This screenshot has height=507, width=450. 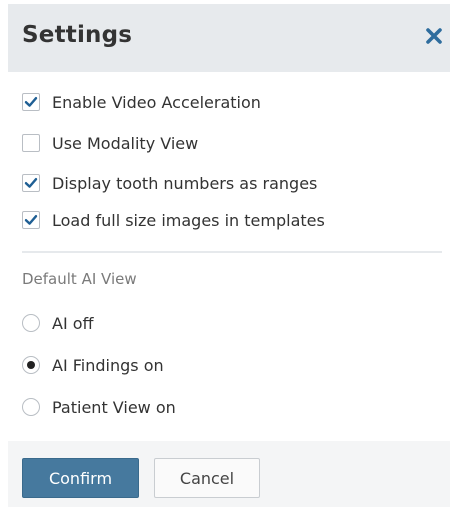 I want to click on dialog-title: Settings, so click(x=77, y=35).